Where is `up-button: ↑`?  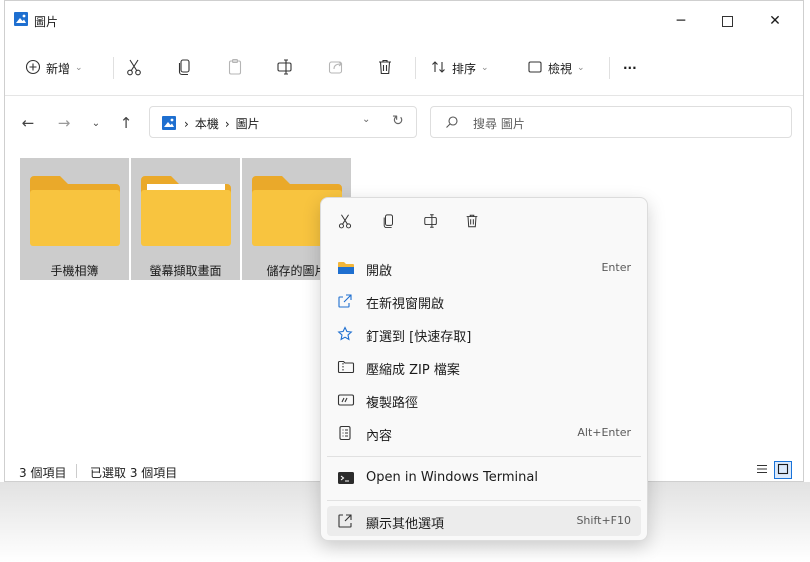 up-button: ↑ is located at coordinates (126, 123).